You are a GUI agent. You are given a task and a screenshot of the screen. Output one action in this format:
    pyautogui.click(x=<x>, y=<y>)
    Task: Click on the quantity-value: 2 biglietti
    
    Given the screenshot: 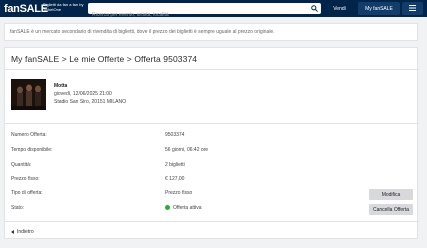 What is the action you would take?
    pyautogui.click(x=175, y=165)
    